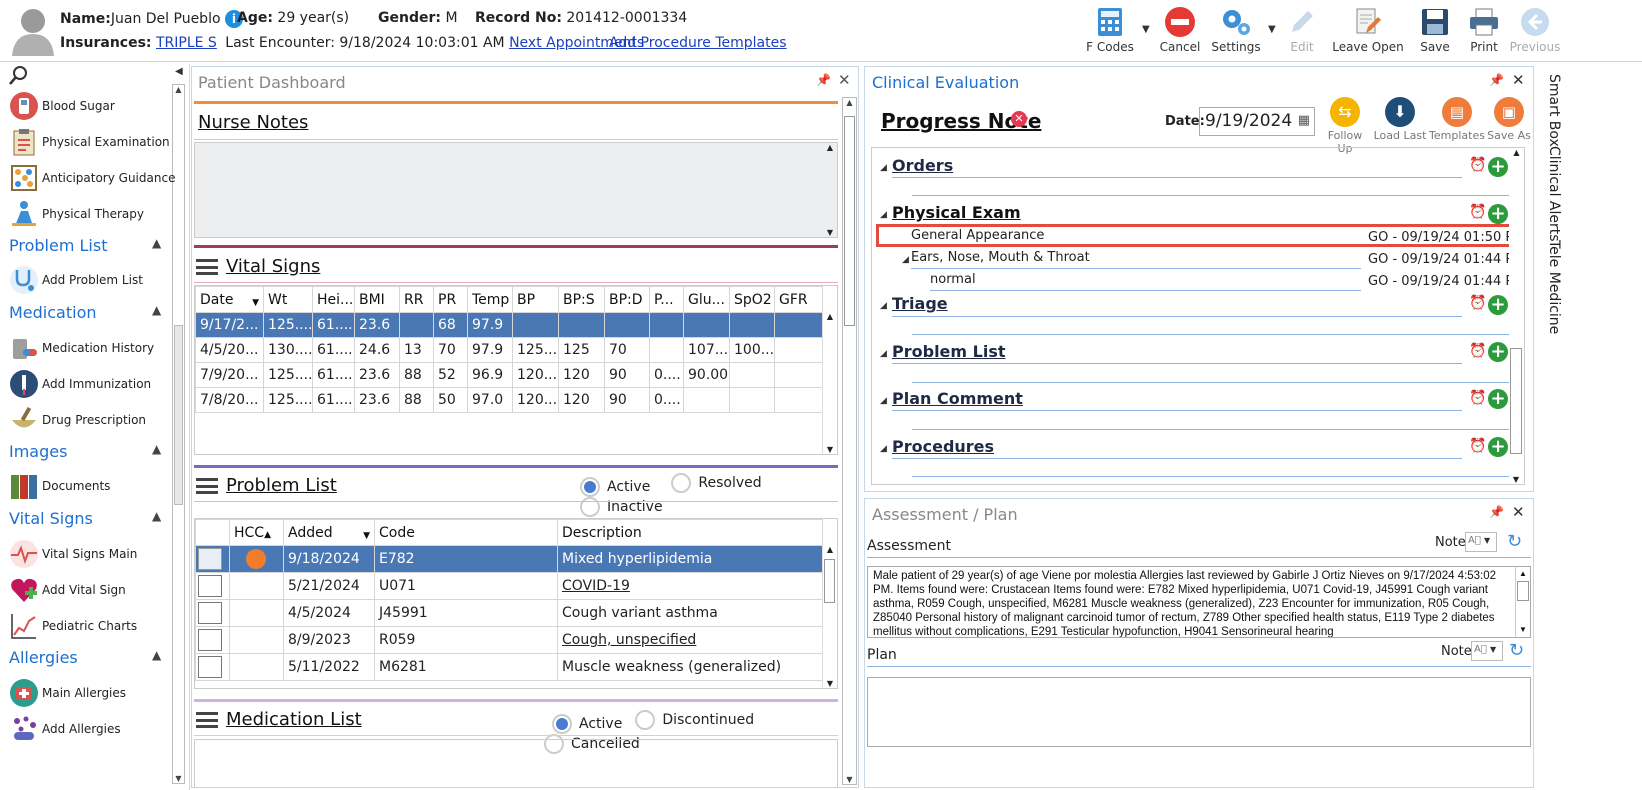  What do you see at coordinates (629, 640) in the screenshot?
I see `problem-link: Cough, unspecified` at bounding box center [629, 640].